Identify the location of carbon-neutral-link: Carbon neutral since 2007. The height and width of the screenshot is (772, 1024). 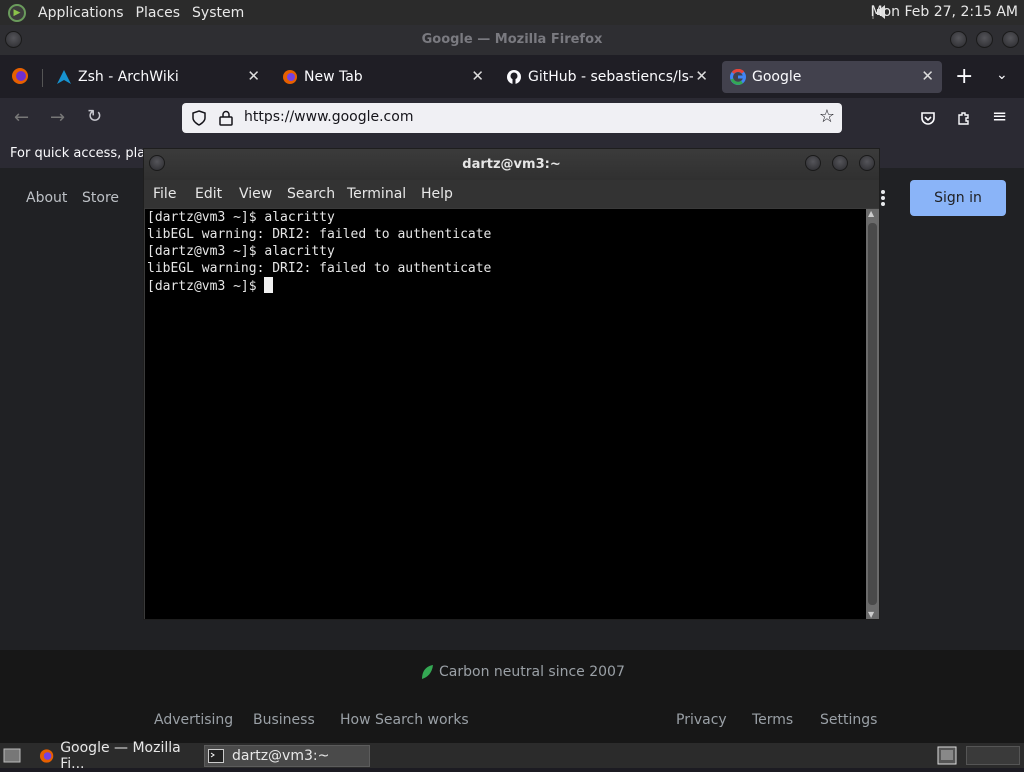
(522, 672).